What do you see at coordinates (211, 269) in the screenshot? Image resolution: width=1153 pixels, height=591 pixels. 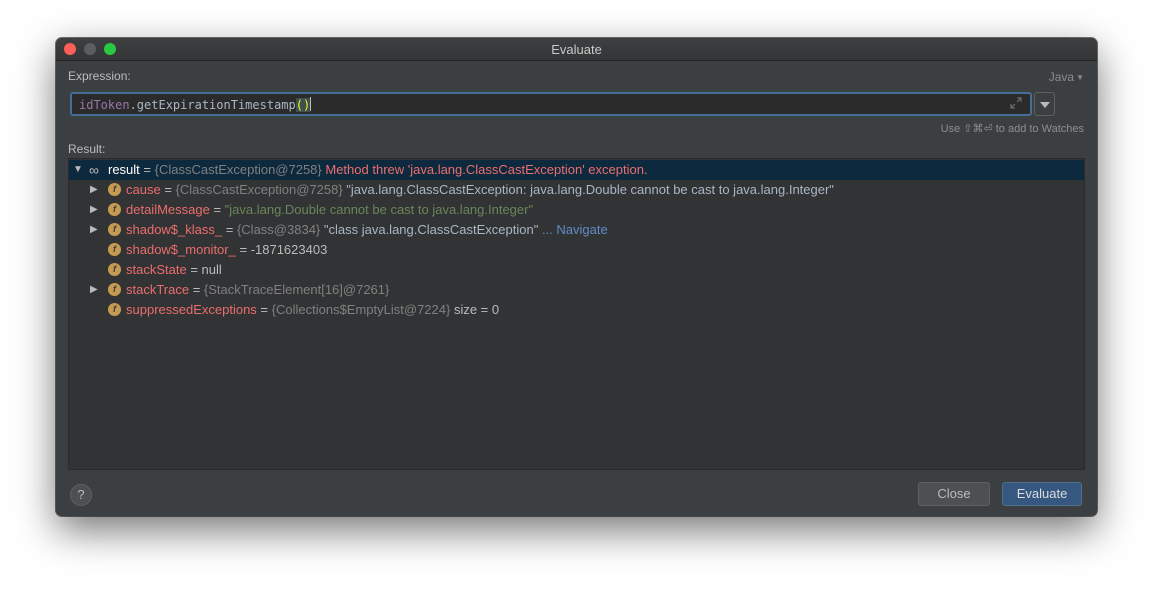 I see `field-value: null` at bounding box center [211, 269].